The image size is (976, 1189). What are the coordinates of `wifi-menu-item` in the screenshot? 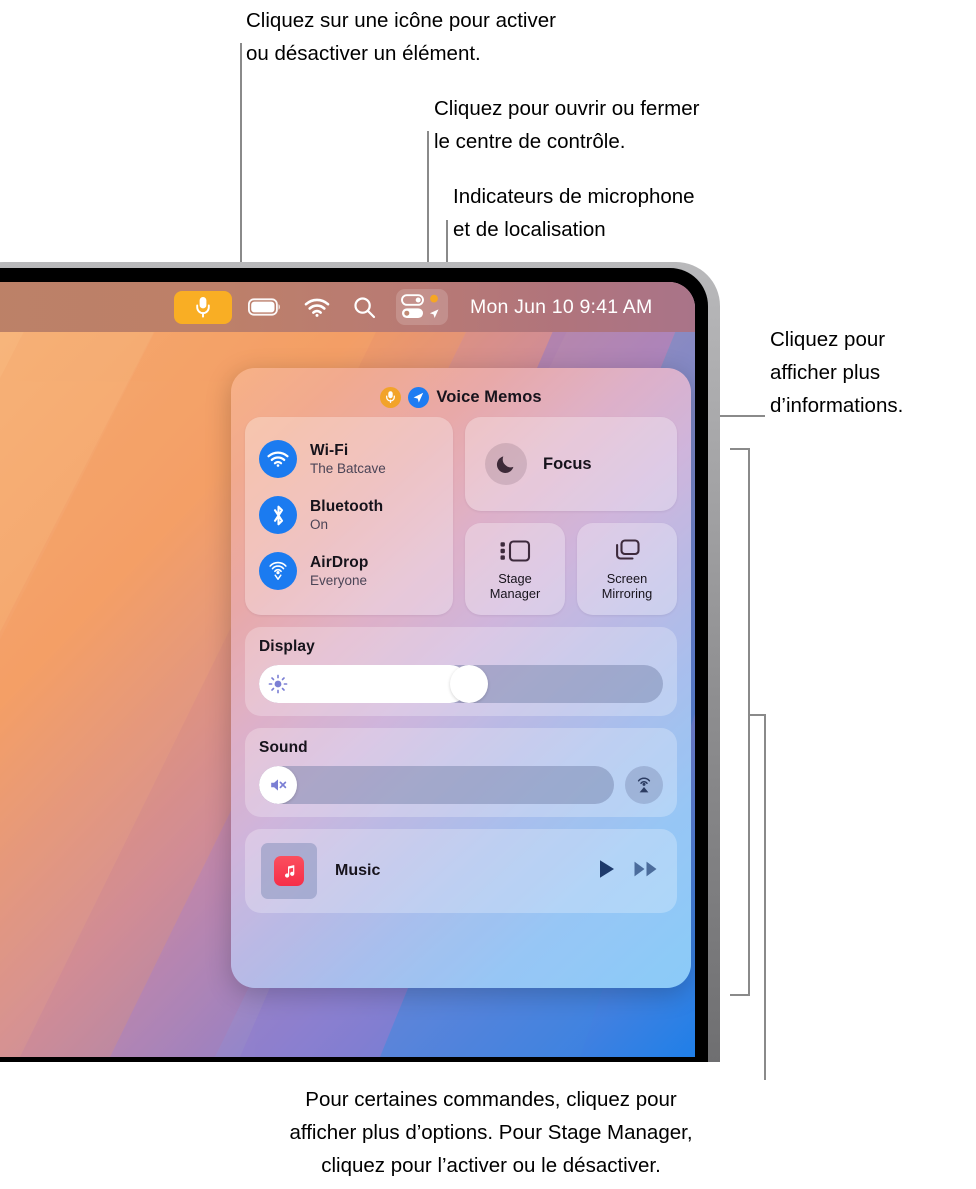 It's located at (317, 307).